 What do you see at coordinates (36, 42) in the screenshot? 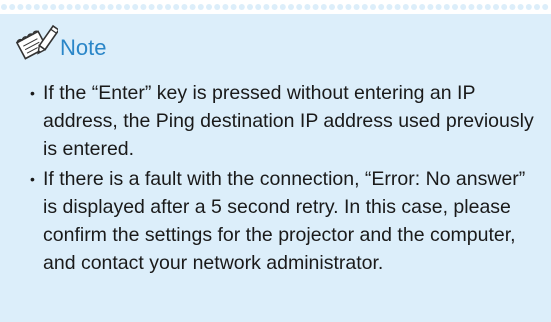
I see `pencil-note-icon` at bounding box center [36, 42].